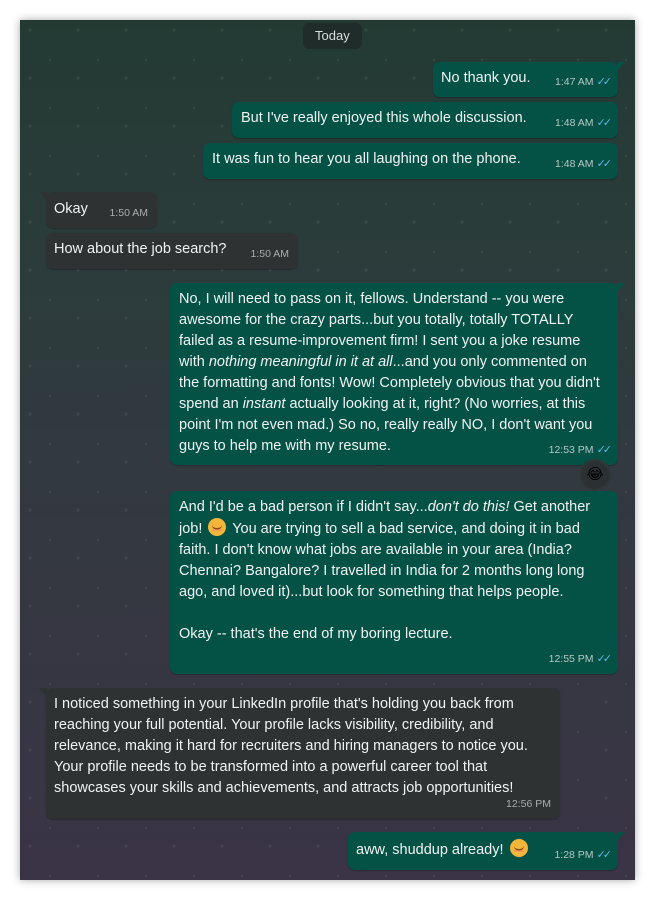 This screenshot has width=655, height=900. I want to click on message-bubble-outgoing: aww, shuddup already! 1:28 PM ✓✓, so click(486, 851).